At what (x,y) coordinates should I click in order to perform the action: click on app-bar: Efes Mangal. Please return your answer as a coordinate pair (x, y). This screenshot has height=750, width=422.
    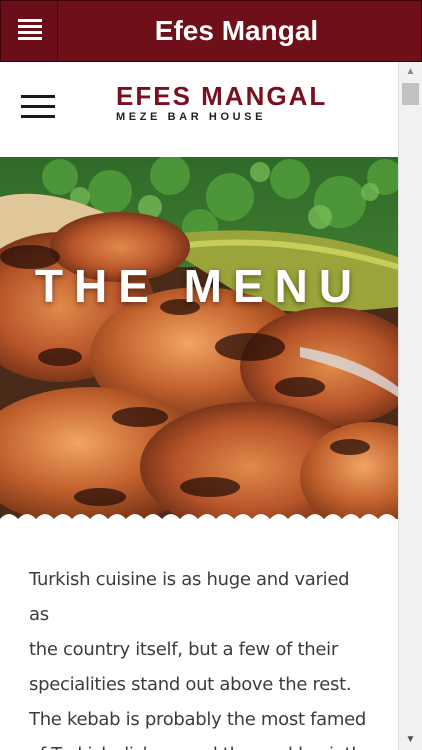
    Looking at the image, I should click on (211, 31).